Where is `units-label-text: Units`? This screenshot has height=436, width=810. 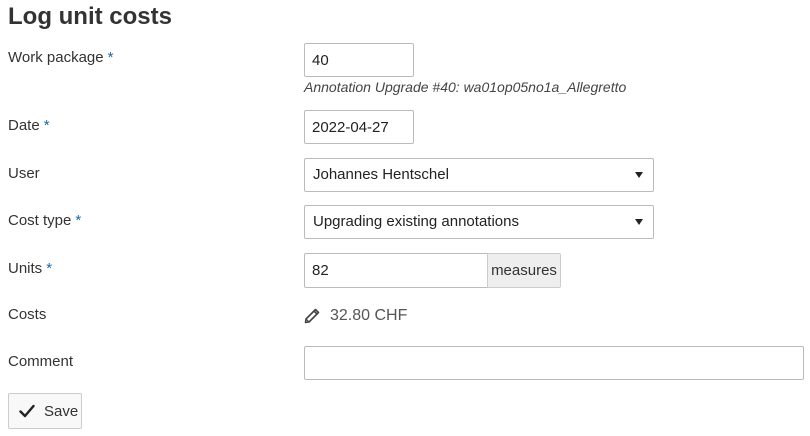 units-label-text: Units is located at coordinates (25, 268).